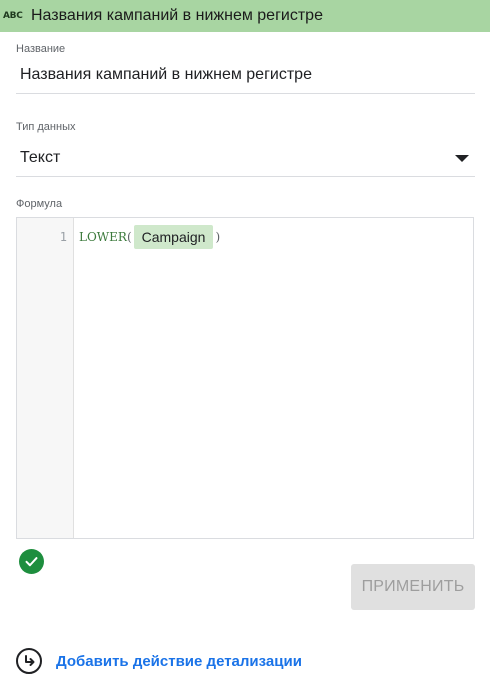 The width and height of the screenshot is (490, 685). I want to click on checkmark-icon, so click(31, 562).